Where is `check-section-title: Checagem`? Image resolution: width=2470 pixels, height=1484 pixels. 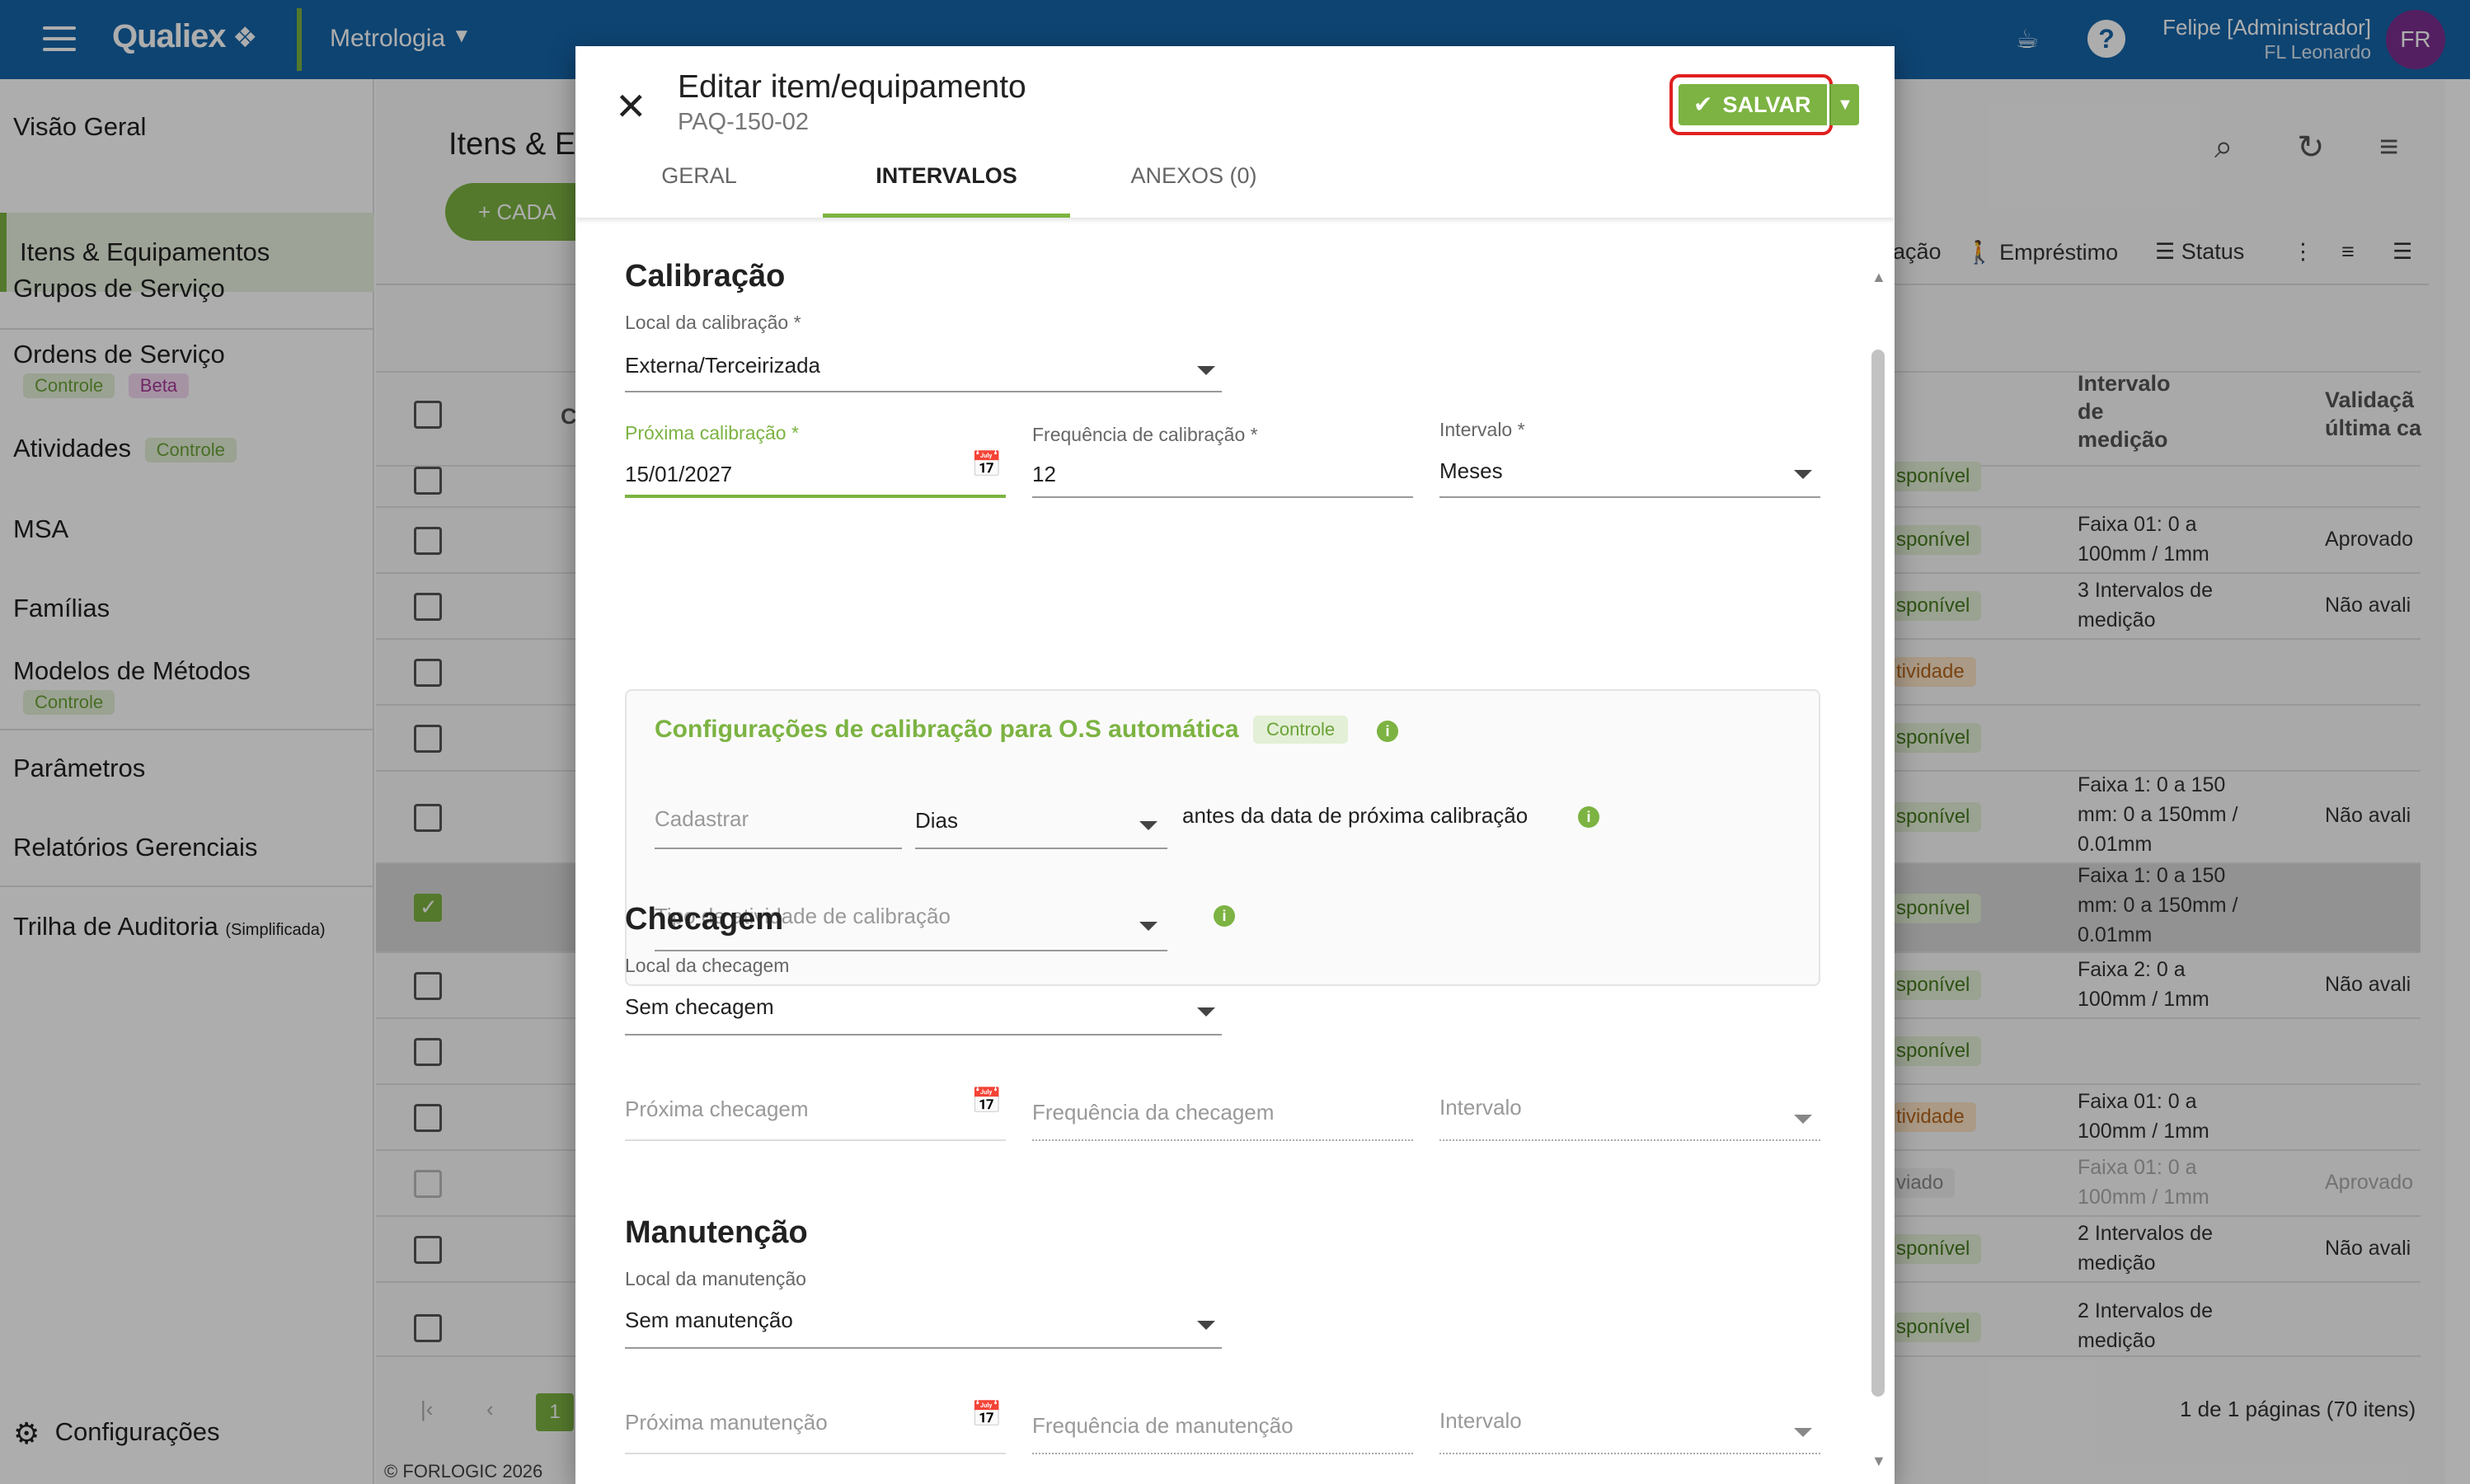 check-section-title: Checagem is located at coordinates (704, 919).